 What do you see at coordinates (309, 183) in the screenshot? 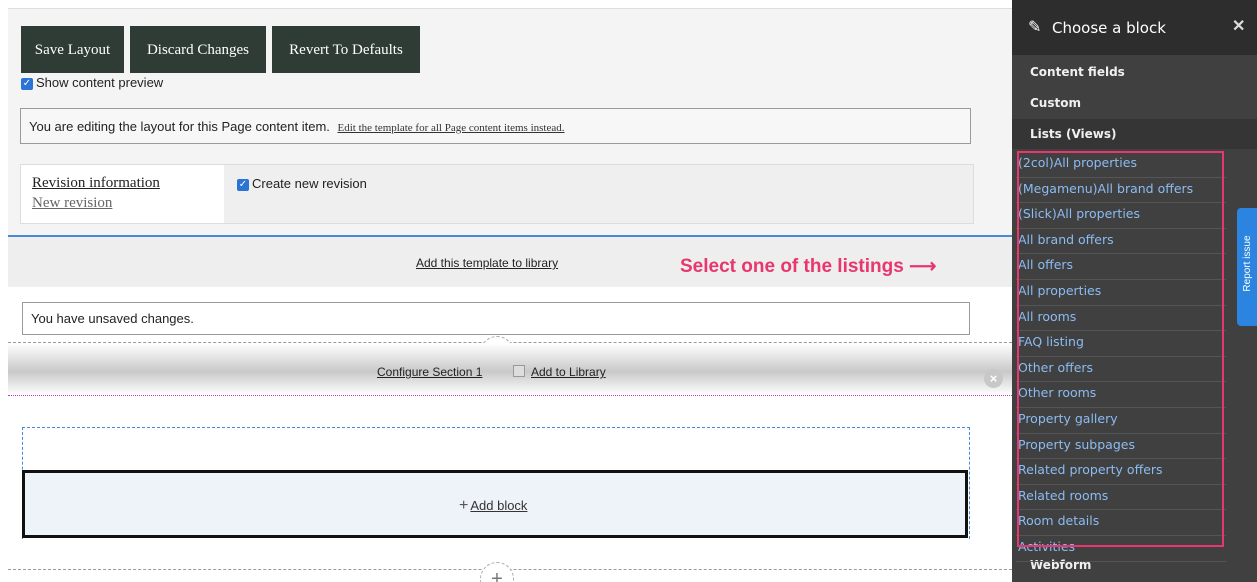
I see `create-revision-label: Create new revision` at bounding box center [309, 183].